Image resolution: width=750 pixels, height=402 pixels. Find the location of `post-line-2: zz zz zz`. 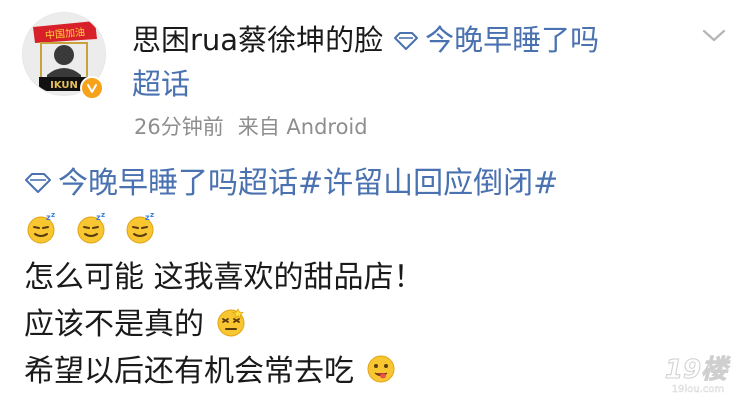

post-line-2: zz zz zz is located at coordinates (374, 230).